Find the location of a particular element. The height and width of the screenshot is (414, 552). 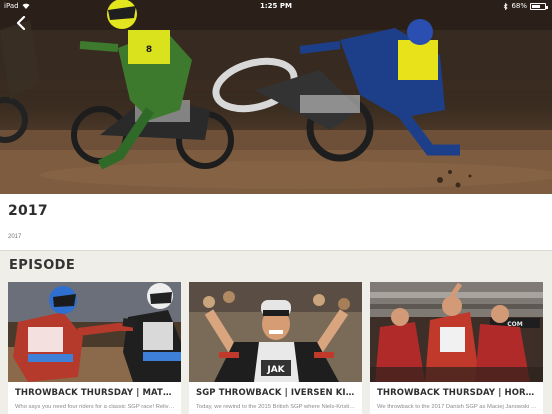

episode-thumbnail: JAK is located at coordinates (275, 332).